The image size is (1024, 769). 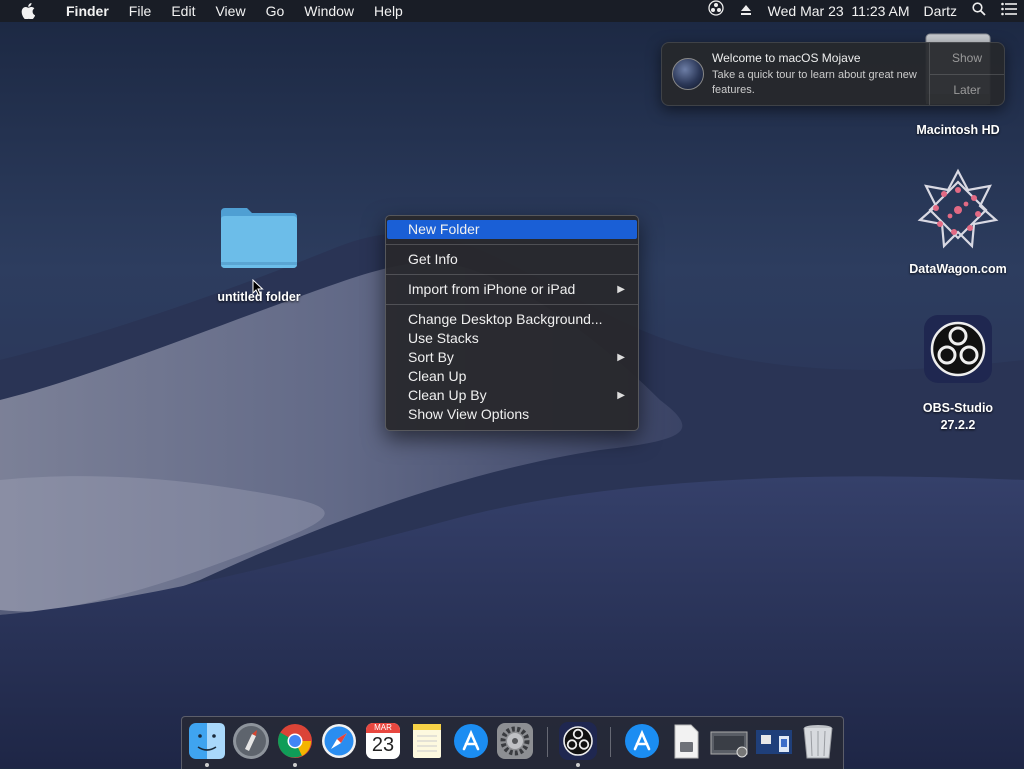 I want to click on eject-item, so click(x=746, y=11).